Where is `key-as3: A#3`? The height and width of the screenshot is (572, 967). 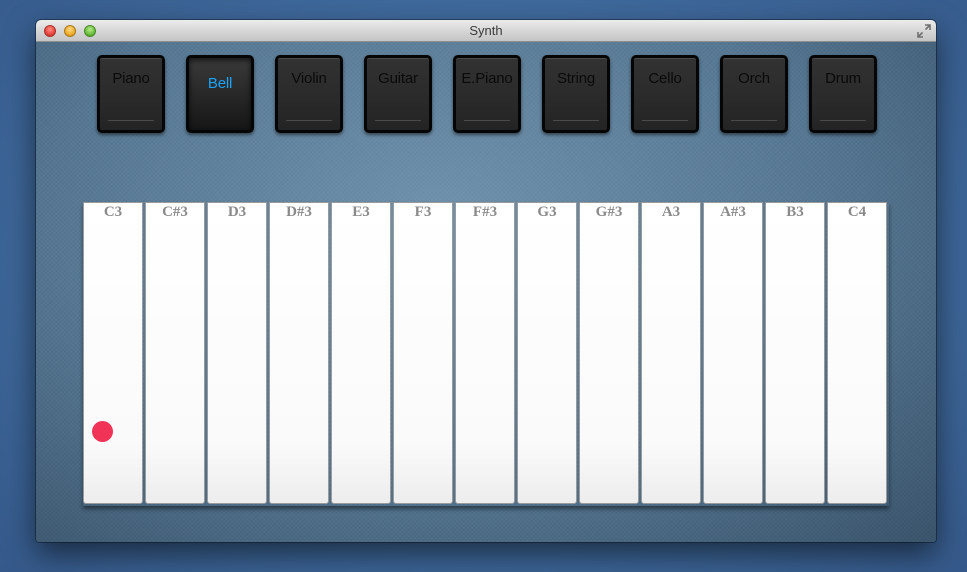
key-as3: A#3 is located at coordinates (733, 353).